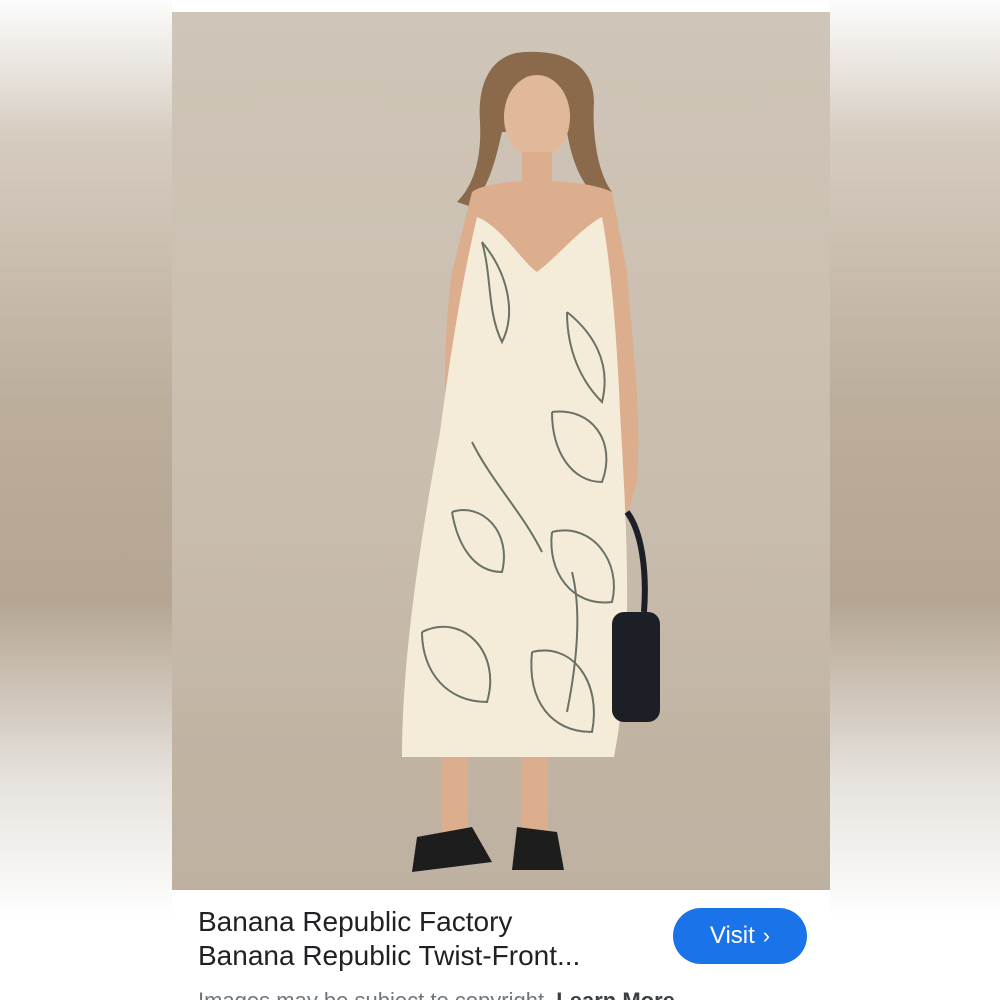  Describe the element at coordinates (355, 921) in the screenshot. I see `source-name: Banana Republic Factory` at that location.